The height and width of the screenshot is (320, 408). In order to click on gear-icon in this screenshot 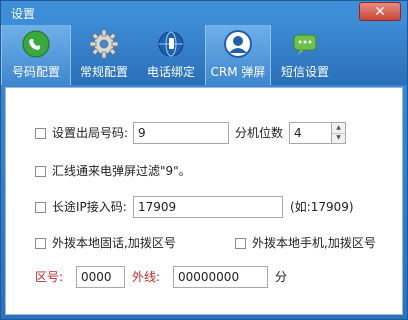, I will do `click(104, 44)`.